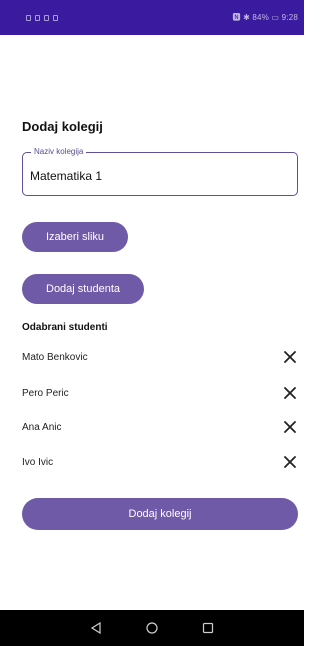 The width and height of the screenshot is (320, 646). Describe the element at coordinates (160, 427) in the screenshot. I see `student-row: Ana Anic` at that location.